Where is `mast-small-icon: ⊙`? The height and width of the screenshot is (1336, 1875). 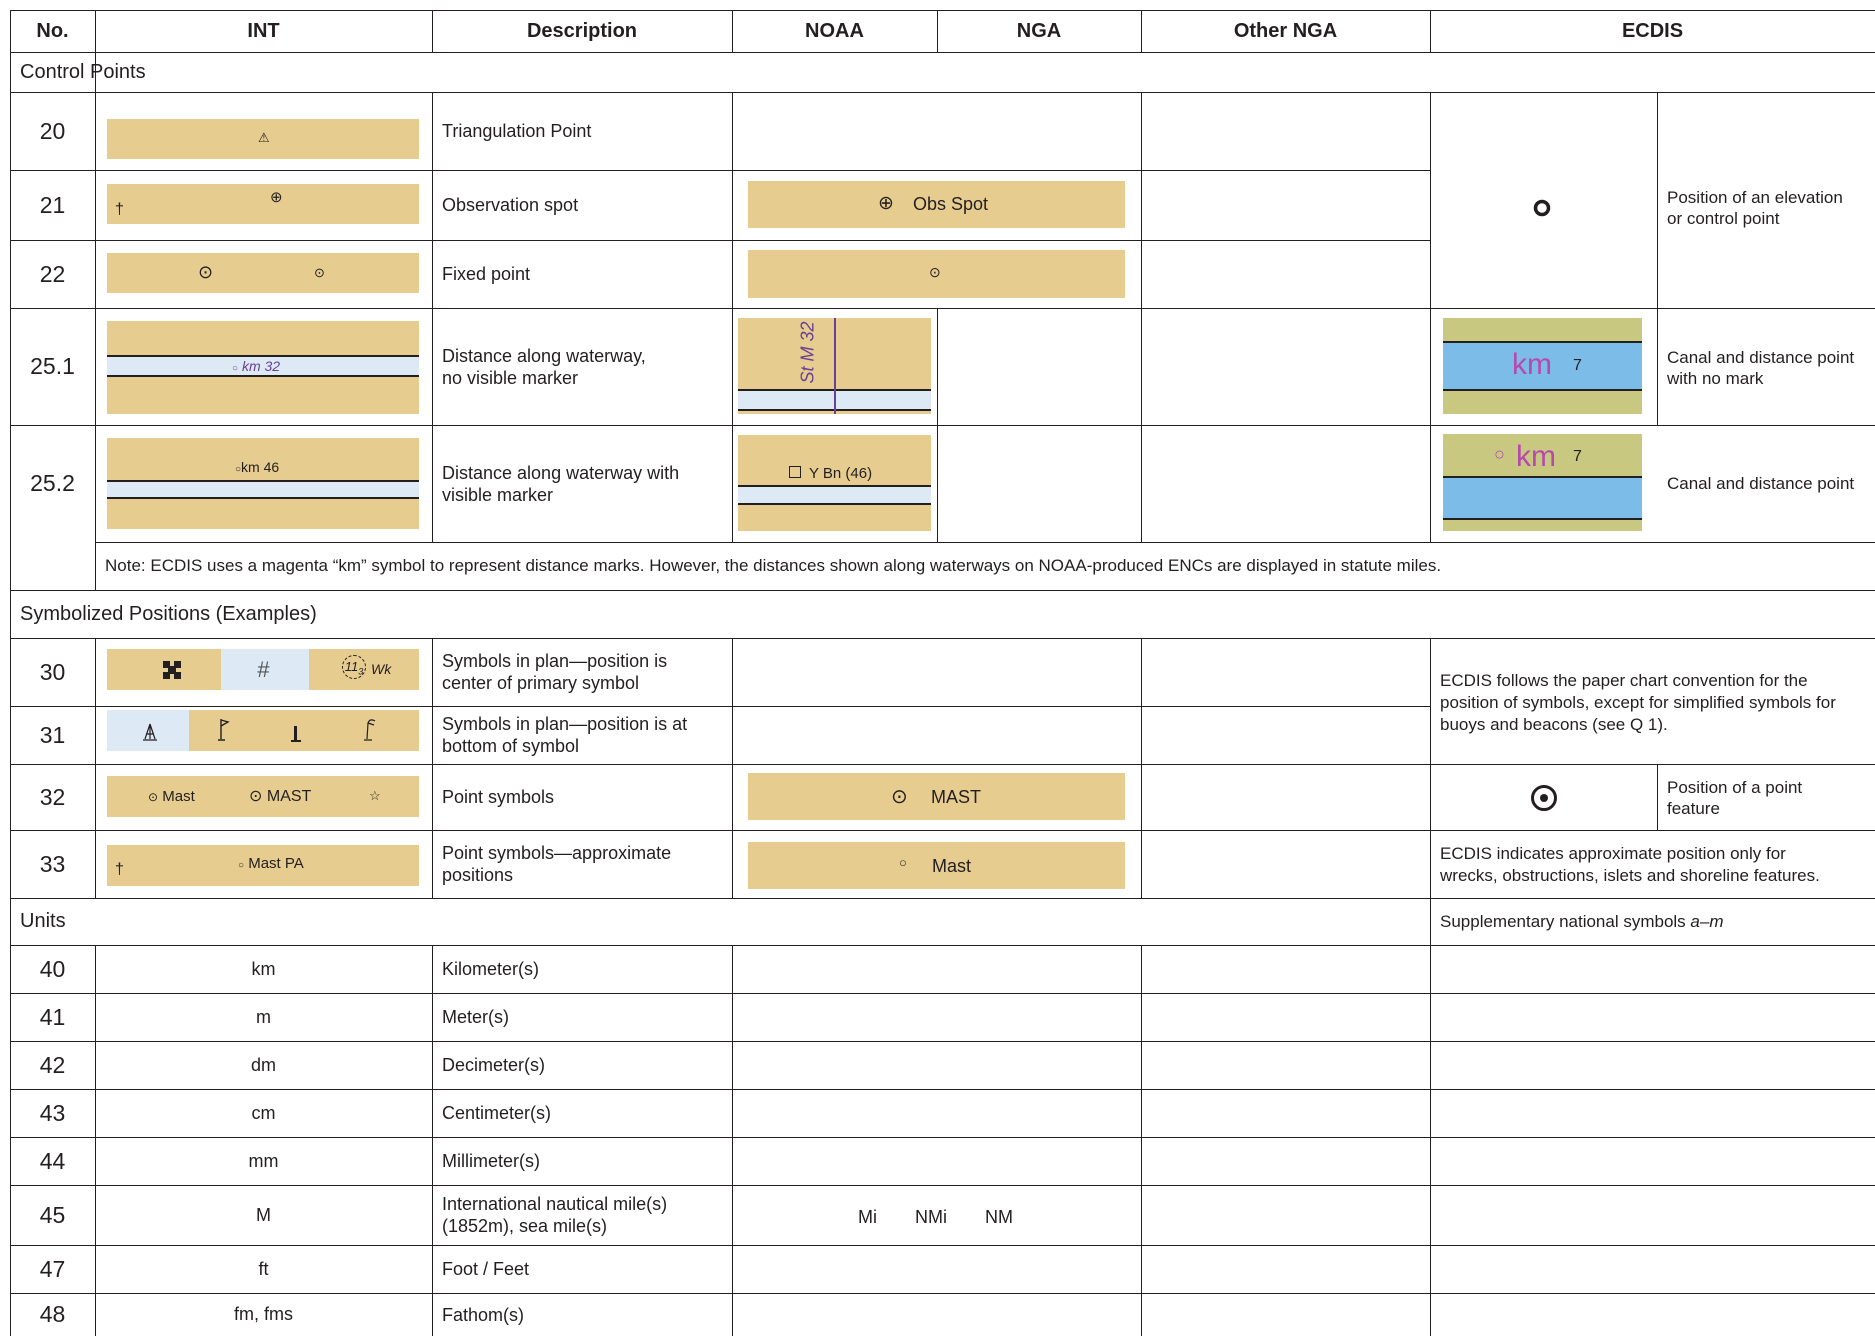
mast-small-icon: ⊙ is located at coordinates (153, 797).